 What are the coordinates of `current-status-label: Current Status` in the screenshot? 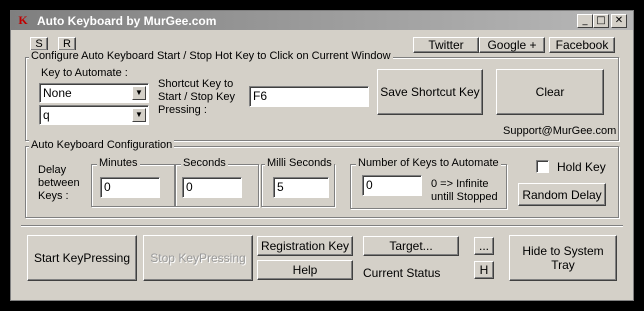 It's located at (402, 273).